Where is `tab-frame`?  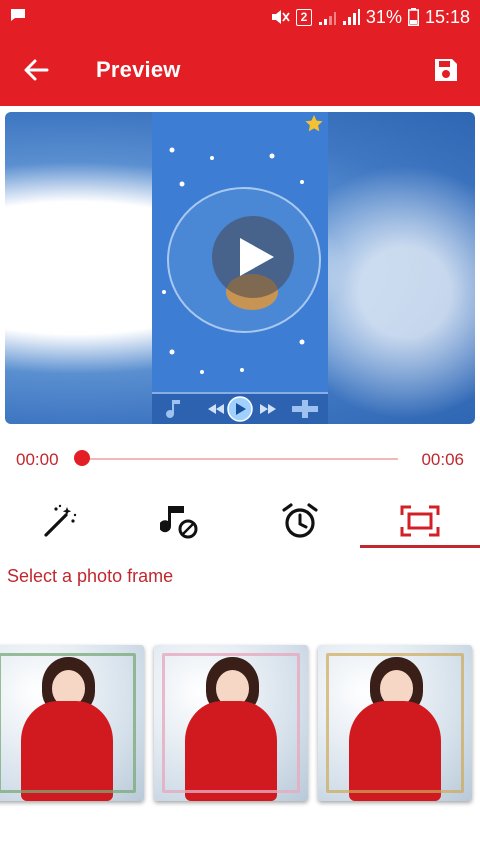
tab-frame is located at coordinates (420, 521).